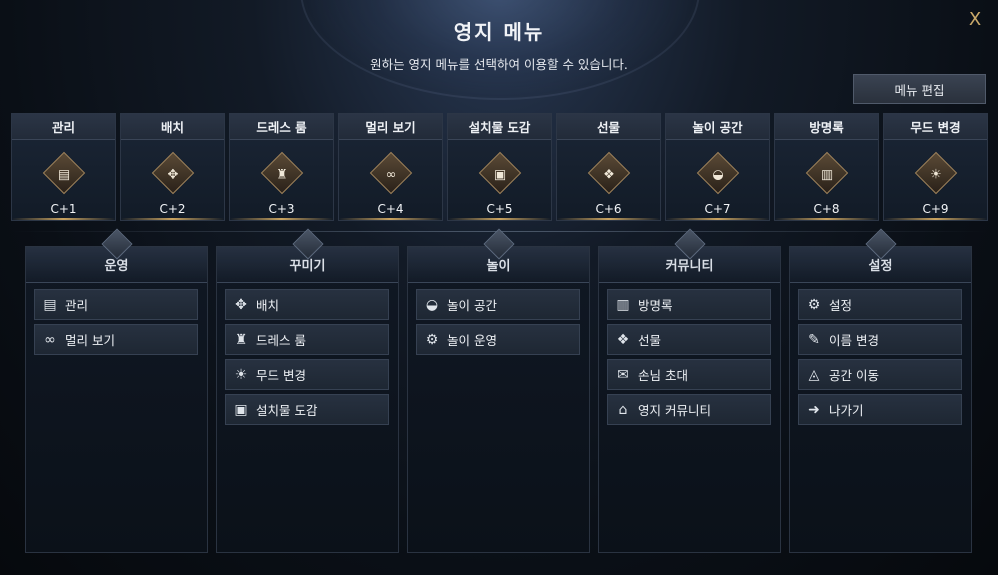 The height and width of the screenshot is (575, 998). What do you see at coordinates (880, 409) in the screenshot?
I see `menu-item: ➜ 나가기` at bounding box center [880, 409].